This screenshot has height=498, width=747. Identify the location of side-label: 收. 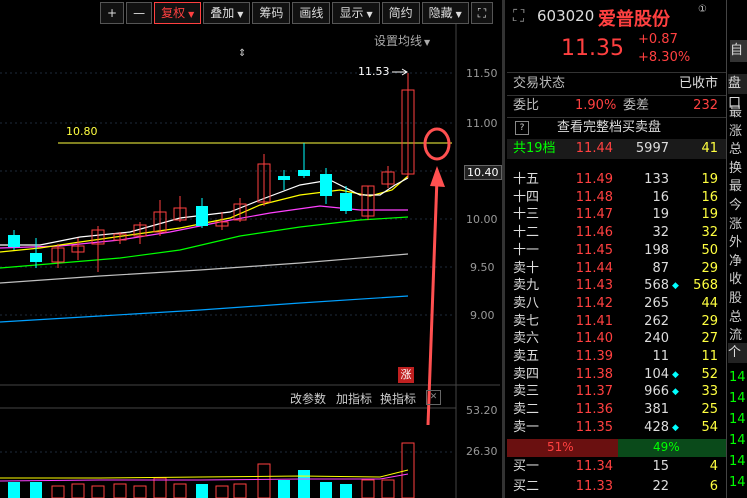
(736, 280).